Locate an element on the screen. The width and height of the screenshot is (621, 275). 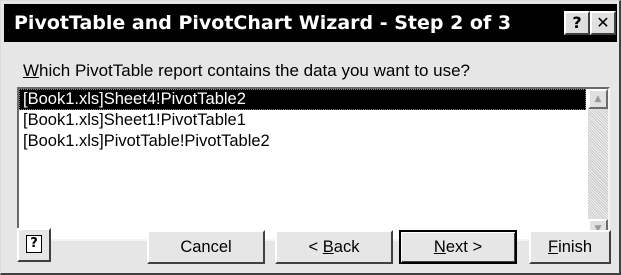
title-help-button: ? is located at coordinates (577, 23).